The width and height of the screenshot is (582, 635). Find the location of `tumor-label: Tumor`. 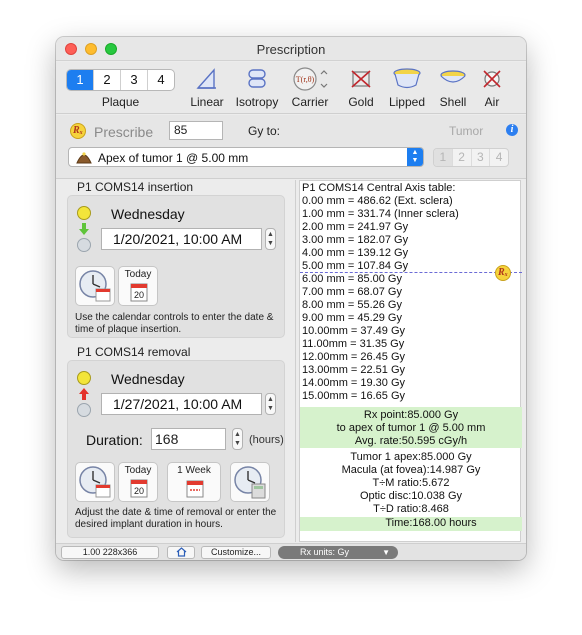

tumor-label: Tumor is located at coordinates (466, 131).